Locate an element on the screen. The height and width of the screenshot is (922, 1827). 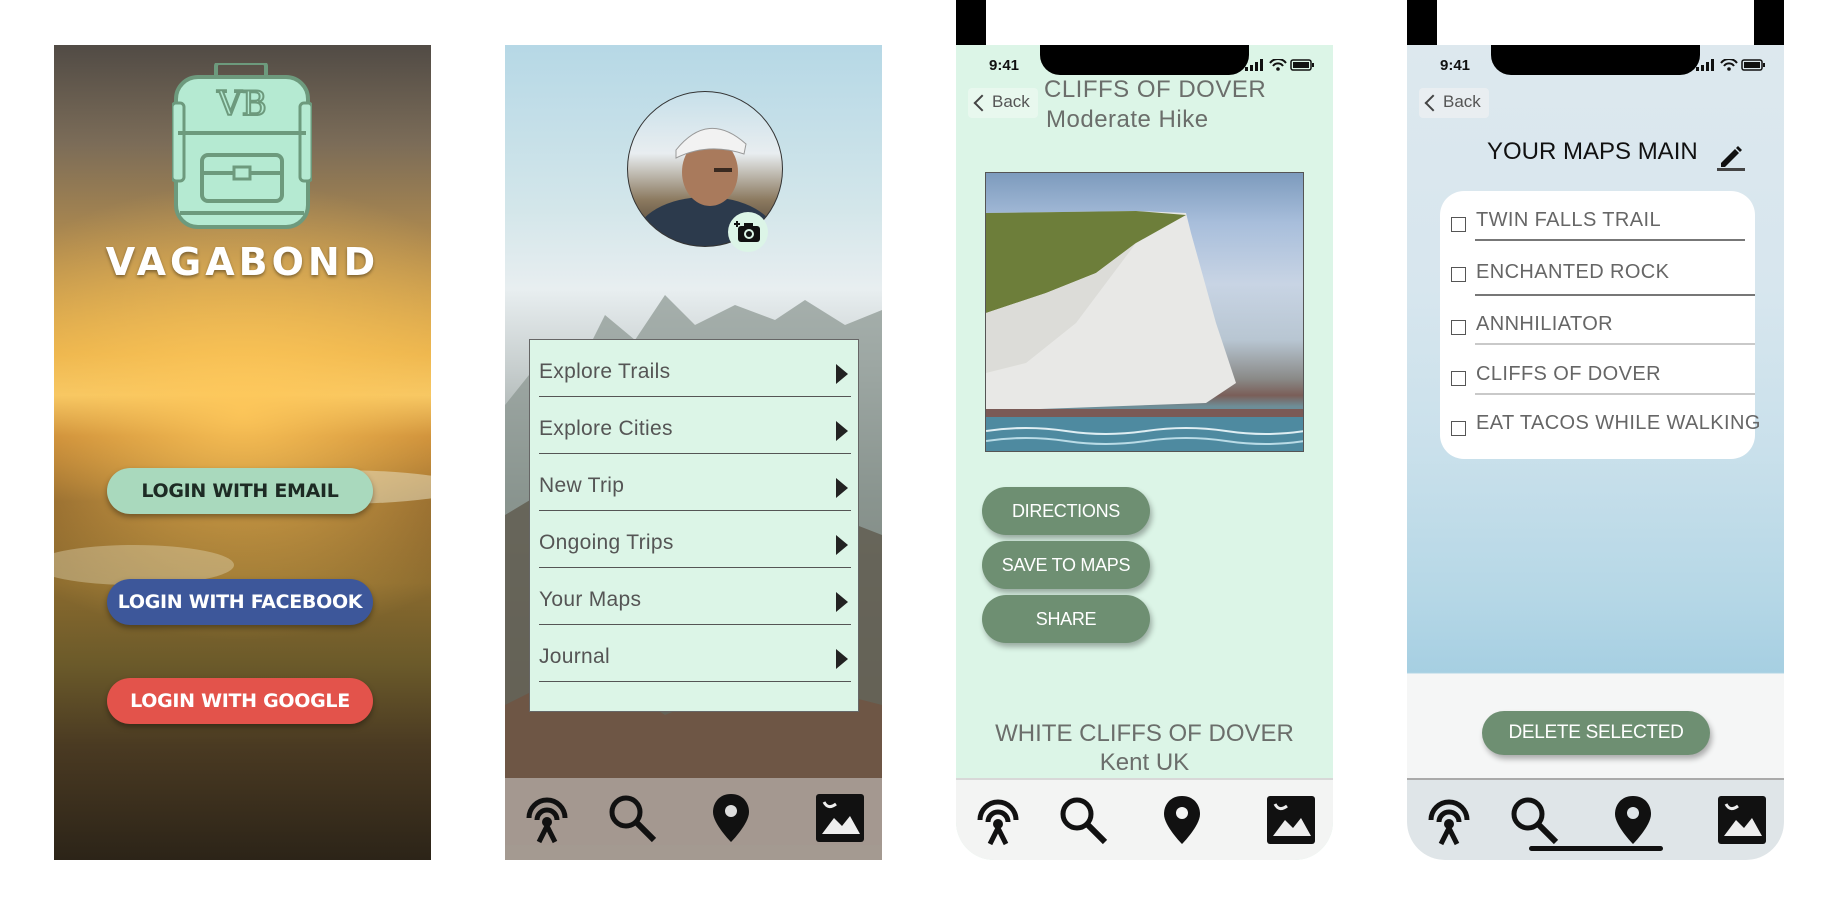
list-item: ENCHANTED ROCK is located at coordinates (1597, 268).